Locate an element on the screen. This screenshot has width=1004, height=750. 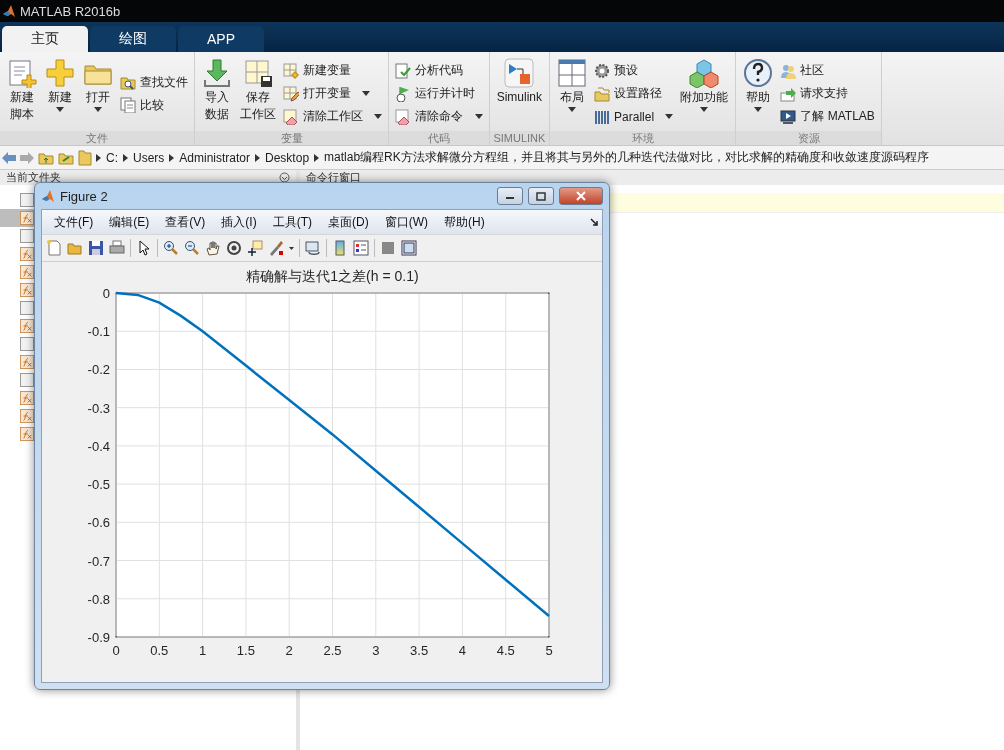
close-icon is located at coordinates (581, 196).